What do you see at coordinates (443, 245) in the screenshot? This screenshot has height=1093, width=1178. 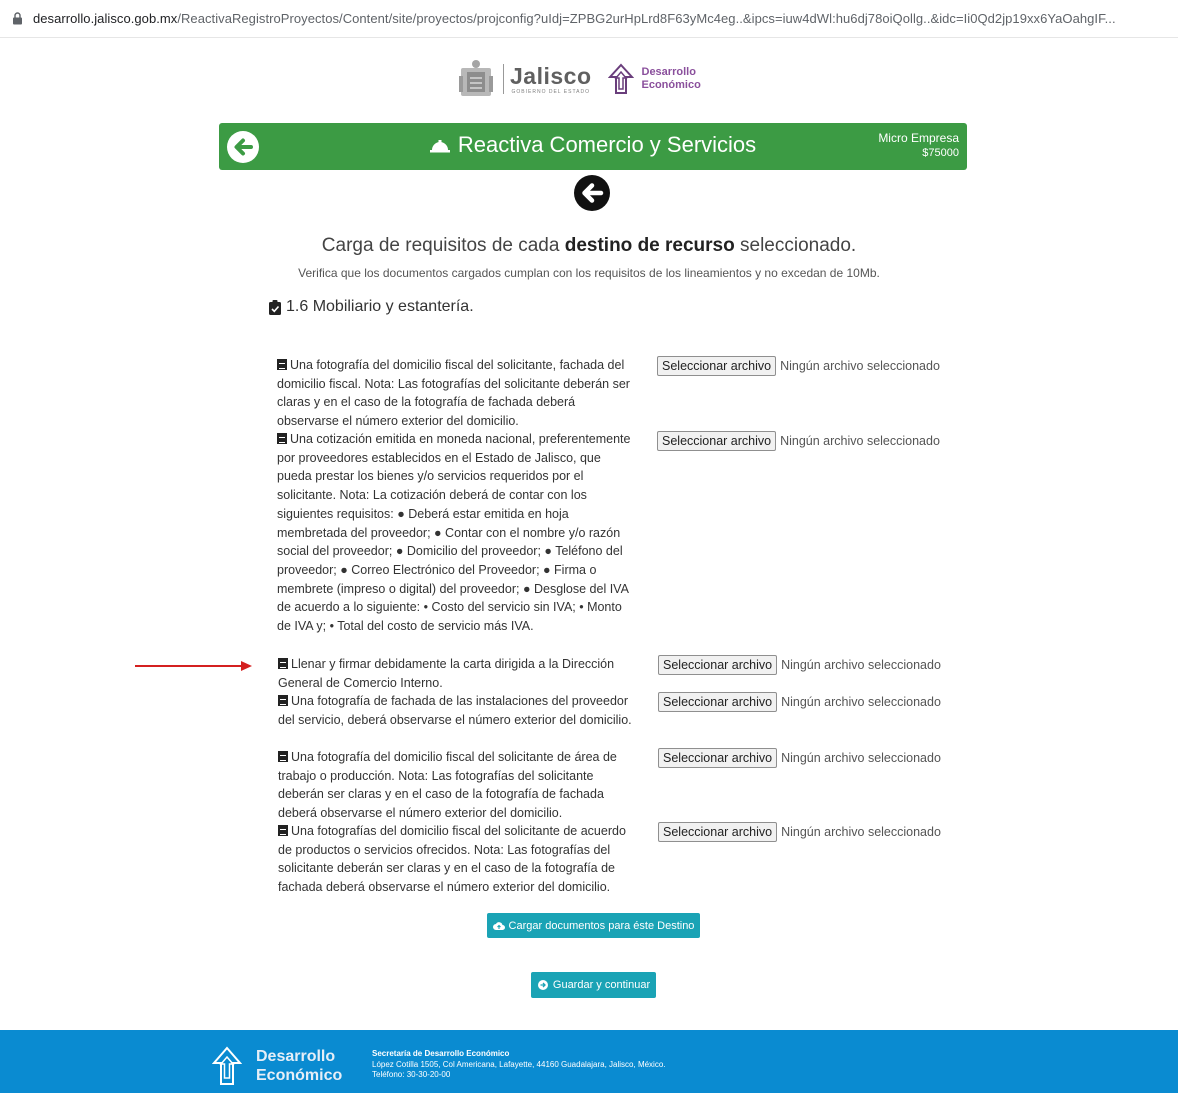 I see `page-heading-pre: Carga de requisitos de cada` at bounding box center [443, 245].